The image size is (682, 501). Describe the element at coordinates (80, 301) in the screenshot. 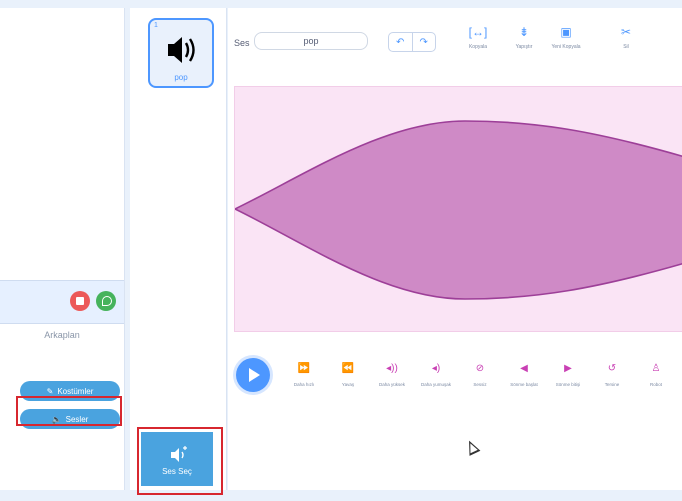

I see `stop-icon` at that location.